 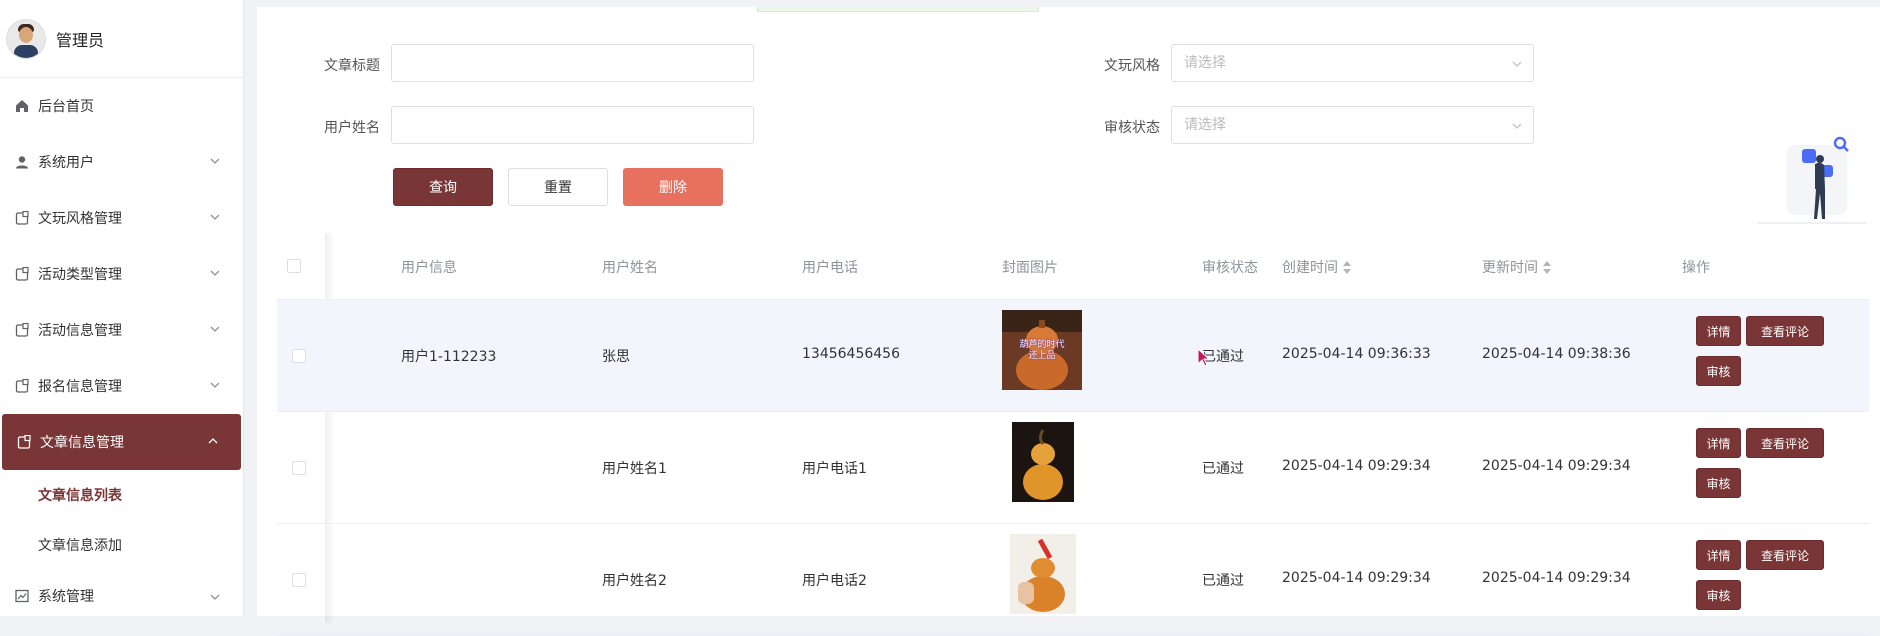 What do you see at coordinates (80, 331) in the screenshot?
I see `sidebar-item-label: 活动信息管理` at bounding box center [80, 331].